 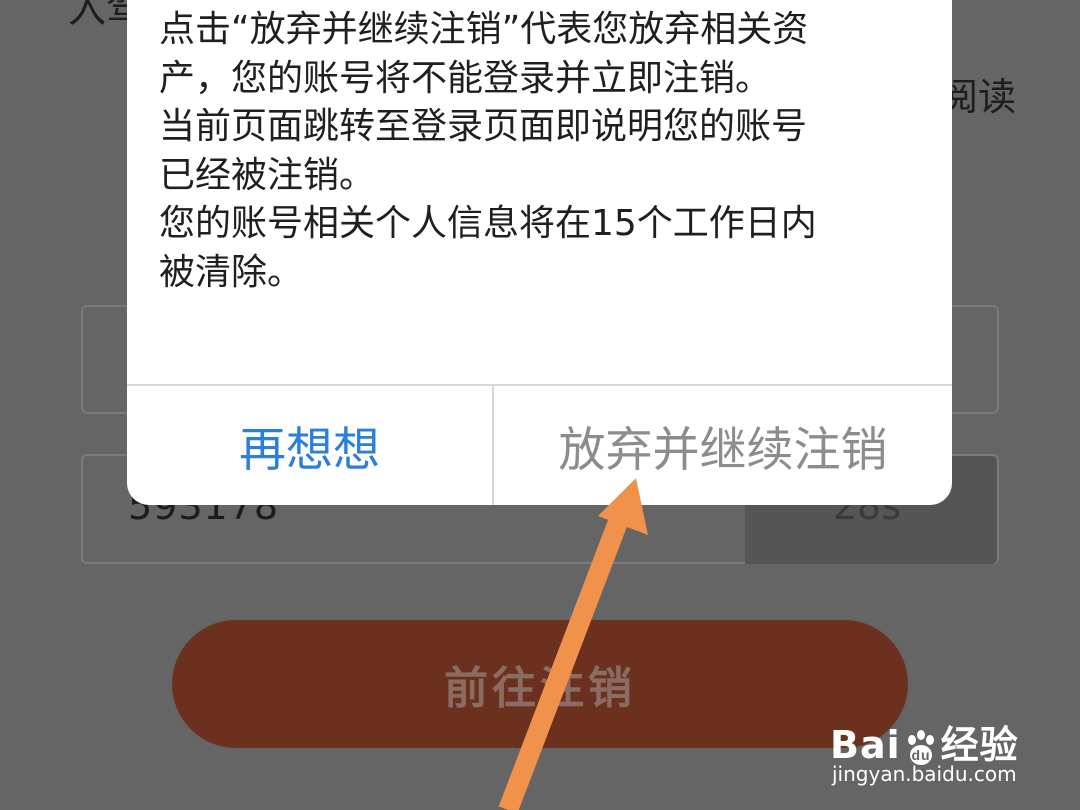 I want to click on watermark-logo-text-a: Bai, so click(x=865, y=745).